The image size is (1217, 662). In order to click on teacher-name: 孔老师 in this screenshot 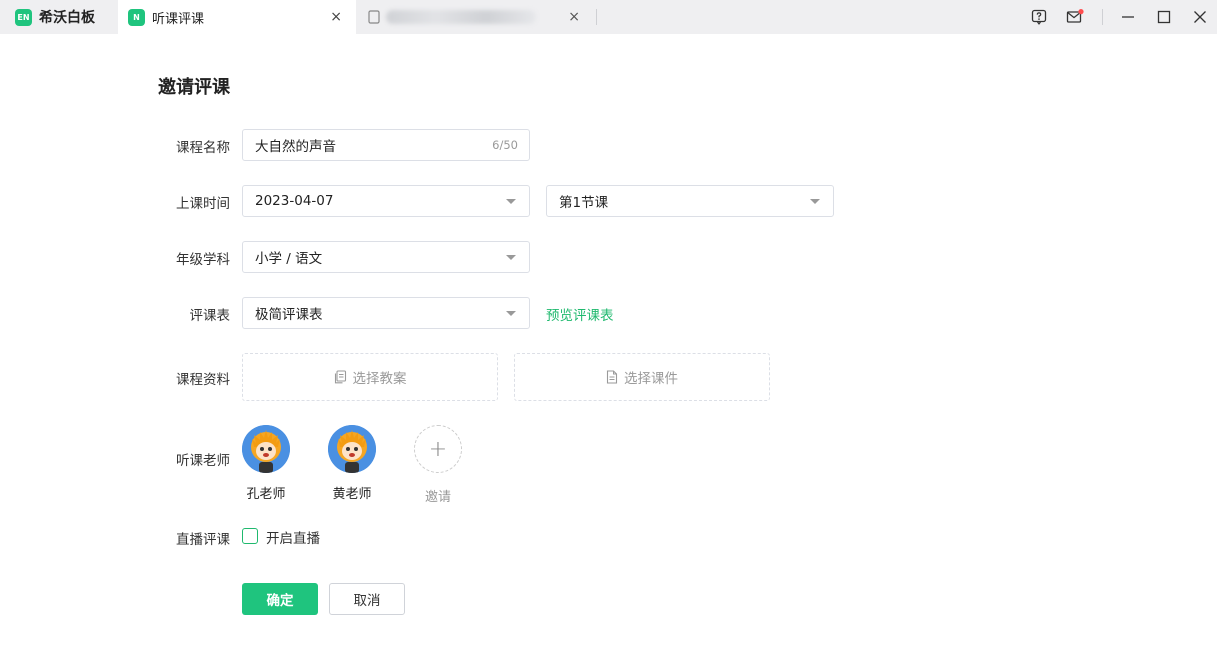, I will do `click(266, 494)`.